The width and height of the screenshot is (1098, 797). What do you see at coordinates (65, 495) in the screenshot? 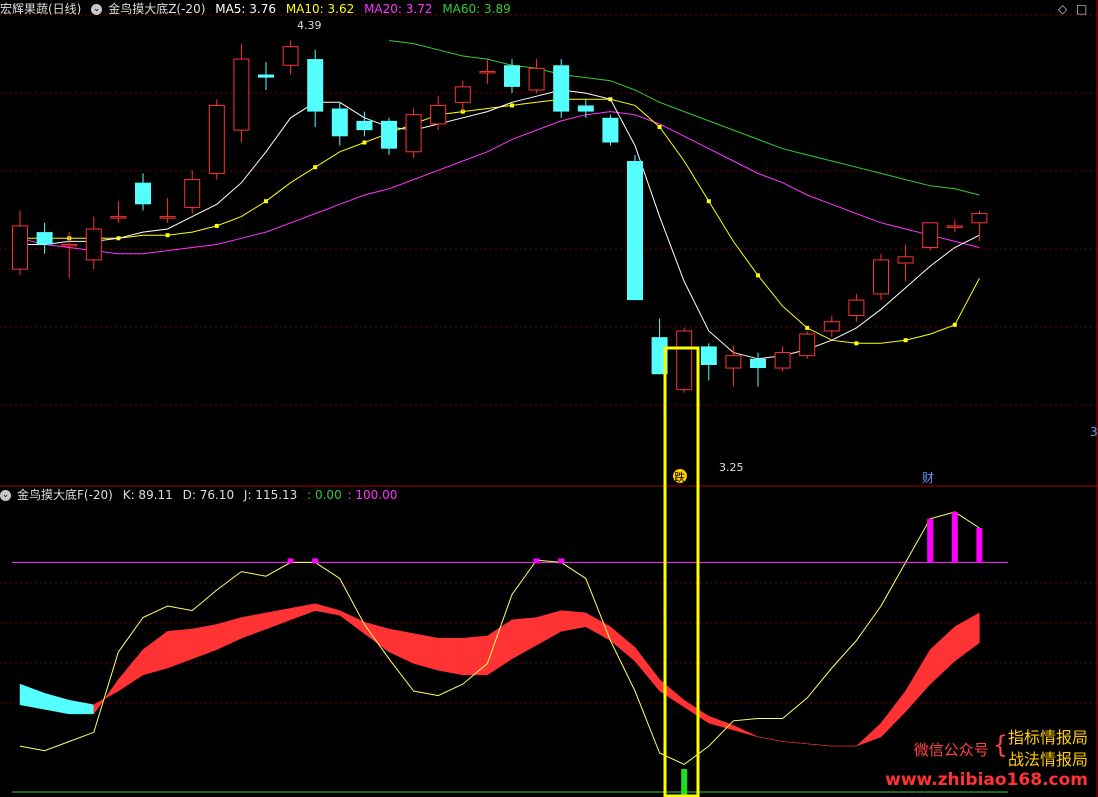
I see `sub-indicator-name: 金鸟摸大底F(-20)` at bounding box center [65, 495].